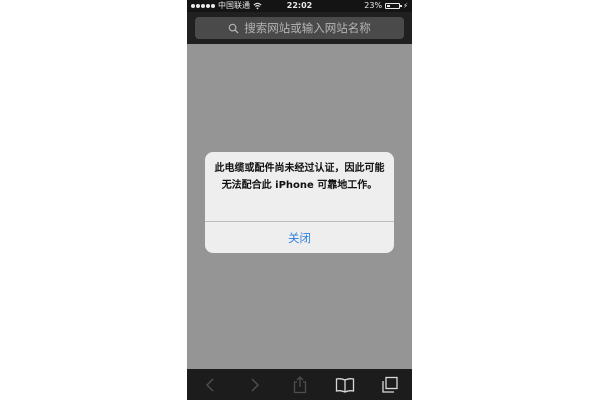 The width and height of the screenshot is (600, 400). I want to click on forward-icon, so click(254, 384).